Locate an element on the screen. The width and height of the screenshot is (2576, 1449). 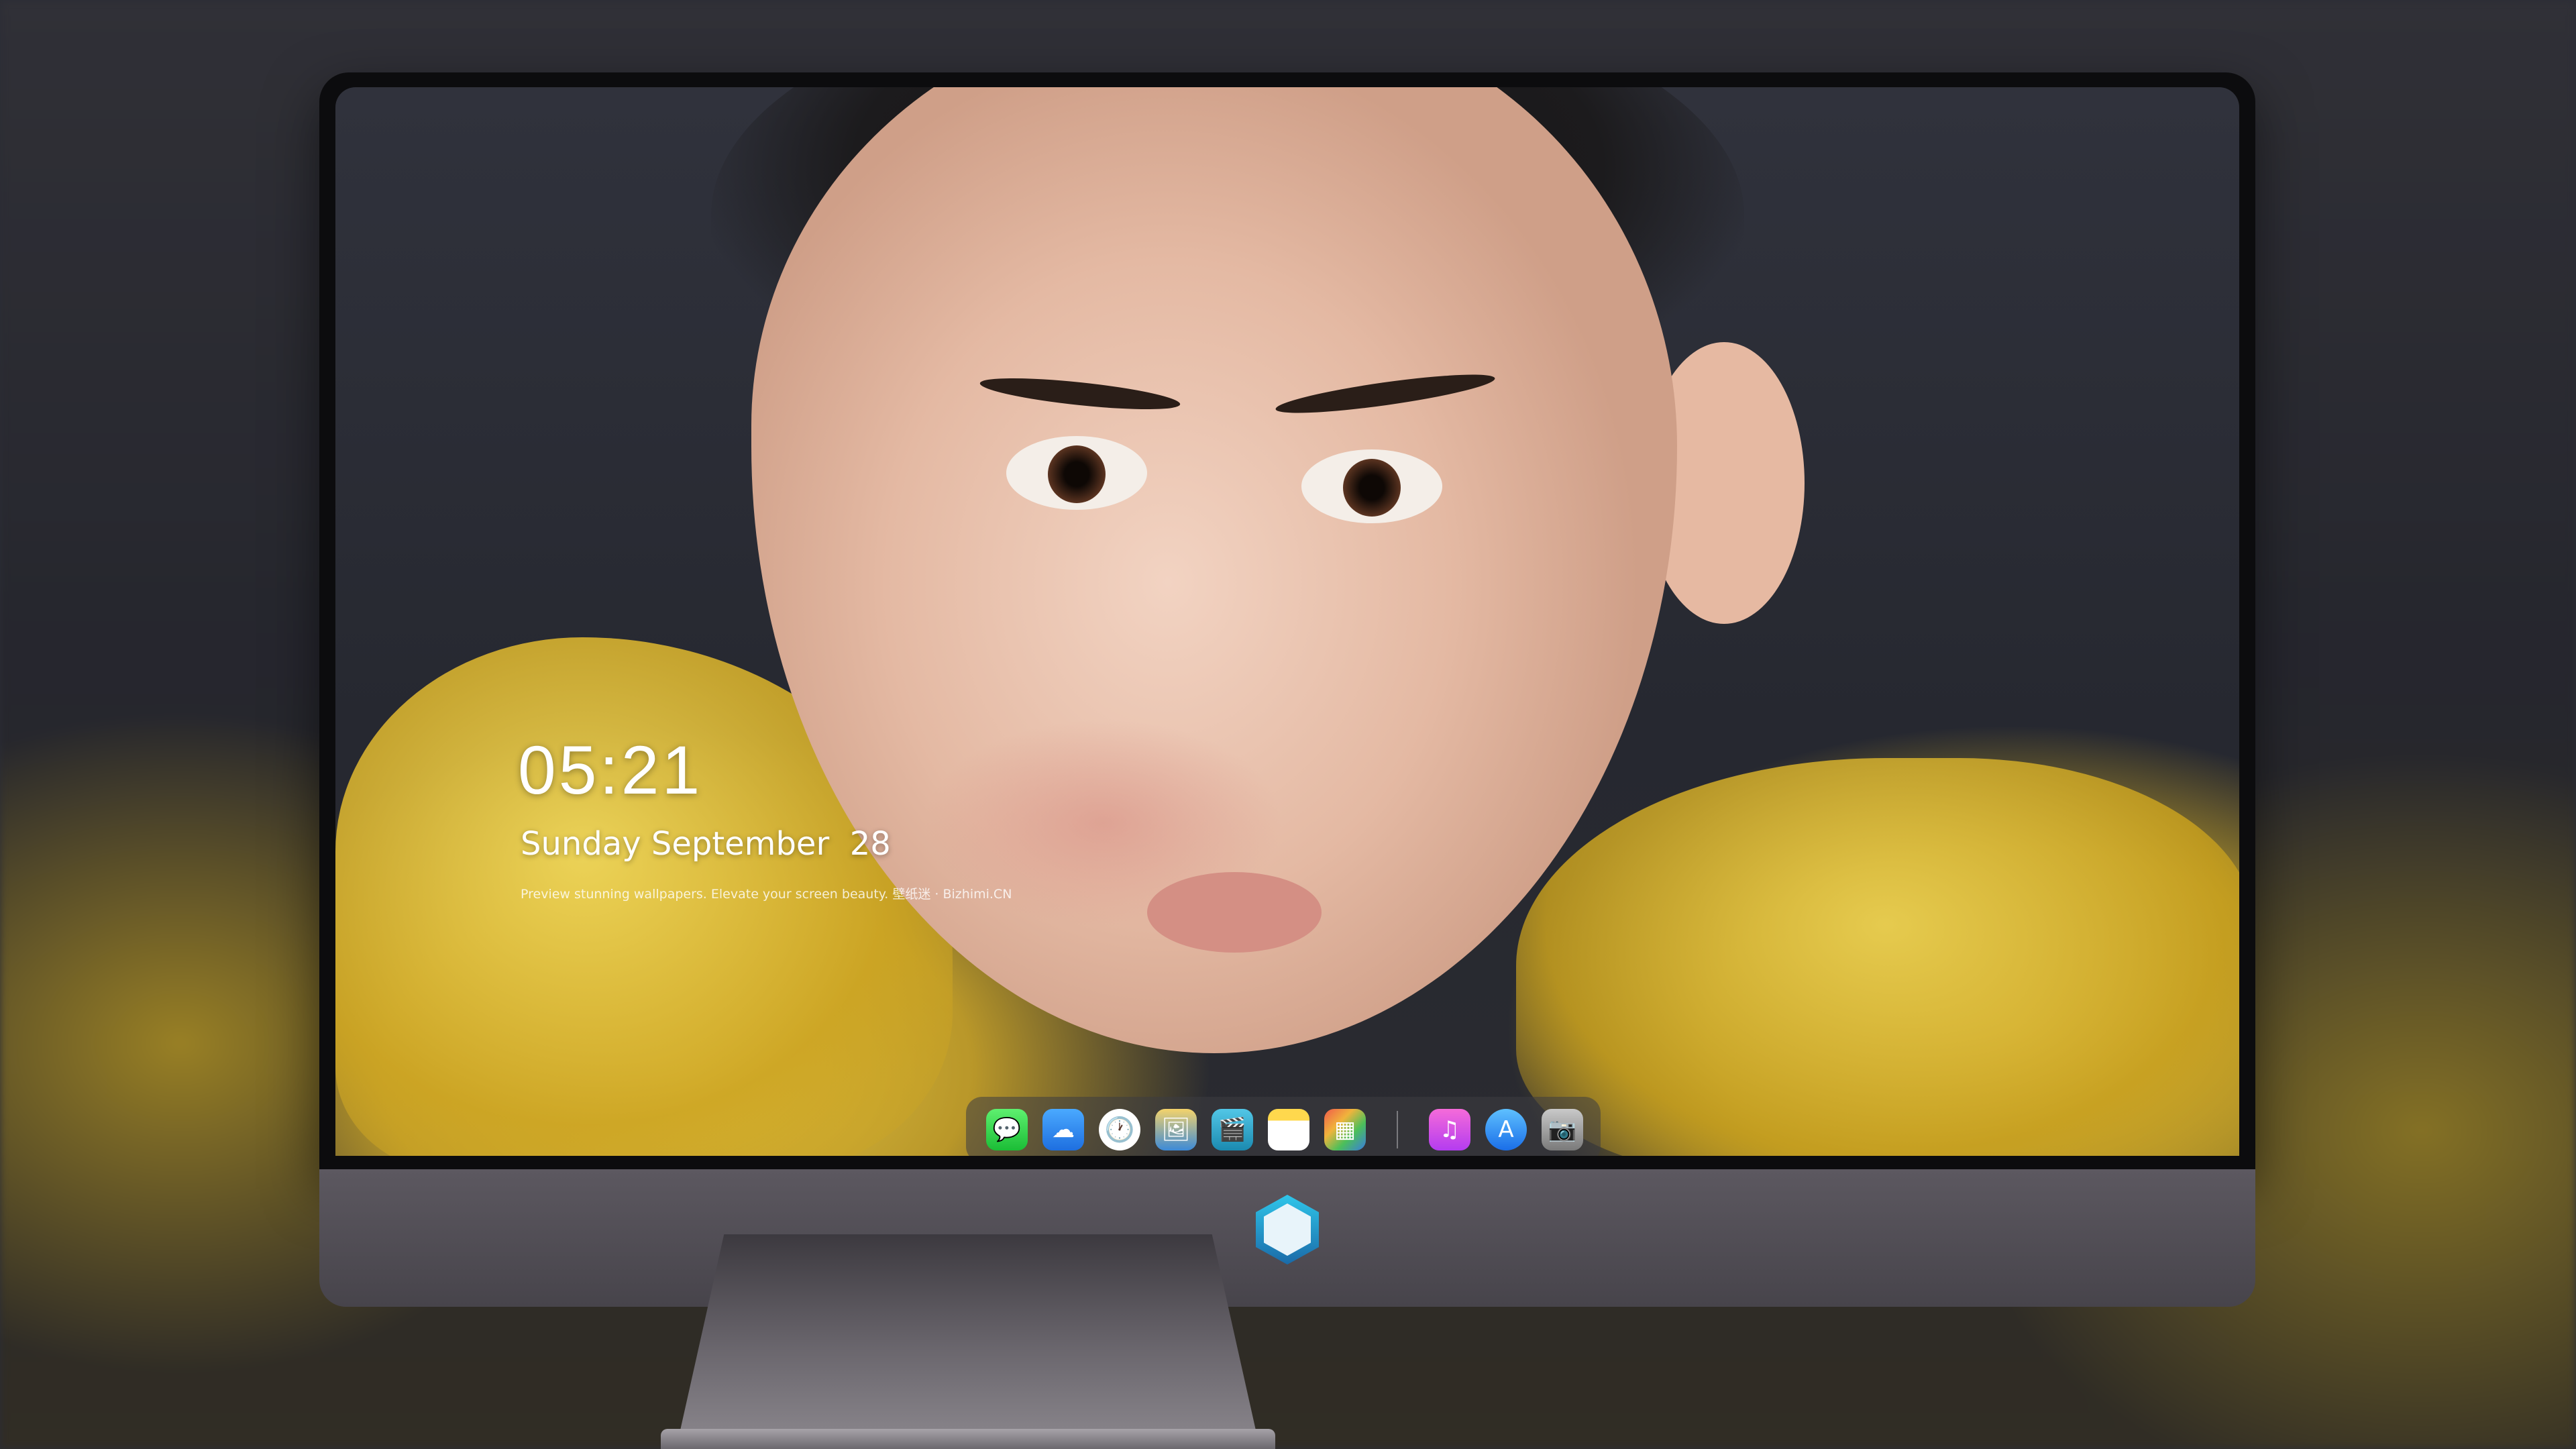
claquette-icon: 🎬 is located at coordinates (1232, 1129).